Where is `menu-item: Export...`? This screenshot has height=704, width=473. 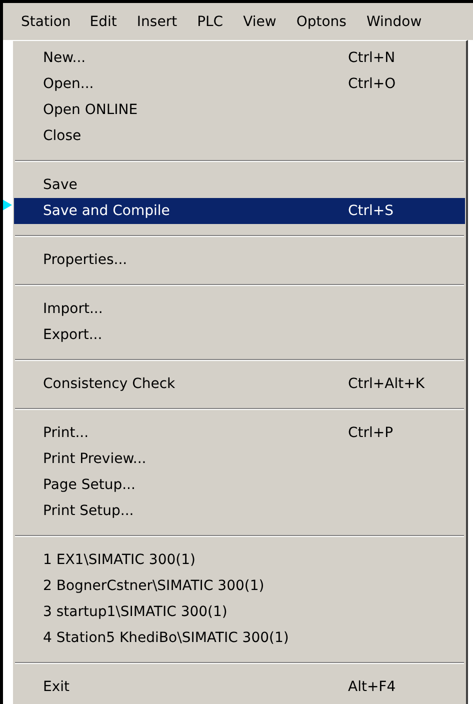 menu-item: Export... is located at coordinates (239, 335).